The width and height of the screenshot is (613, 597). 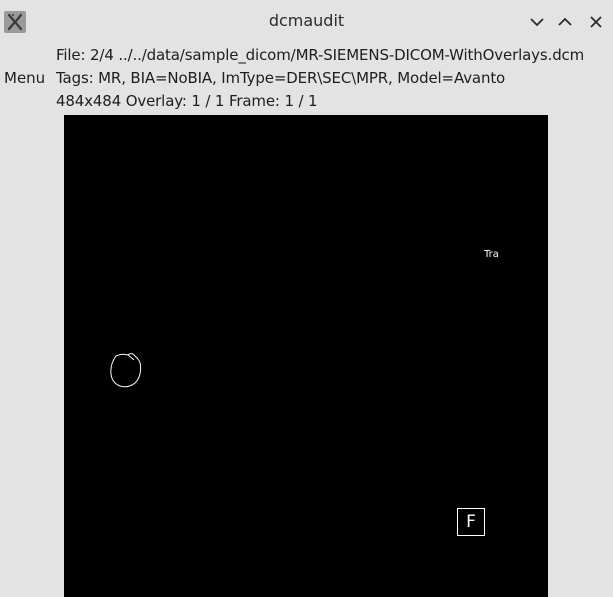 What do you see at coordinates (596, 22) in the screenshot?
I see `close-icon` at bounding box center [596, 22].